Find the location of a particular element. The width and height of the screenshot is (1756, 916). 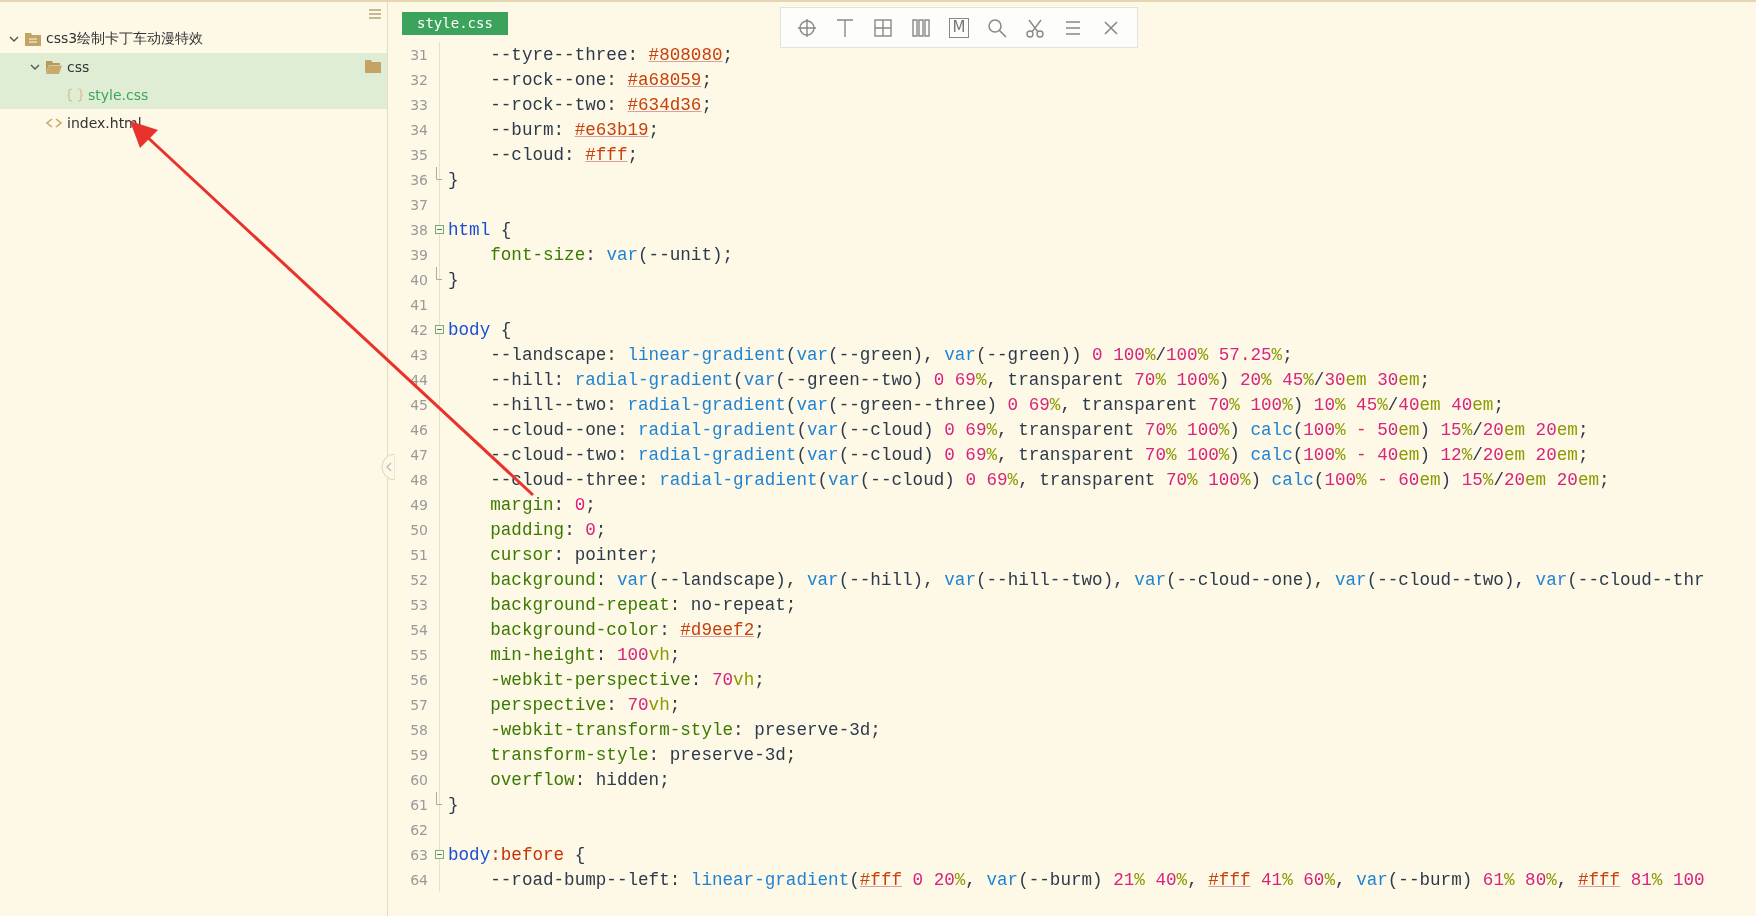

code-line: margin: 0; is located at coordinates (542, 504).